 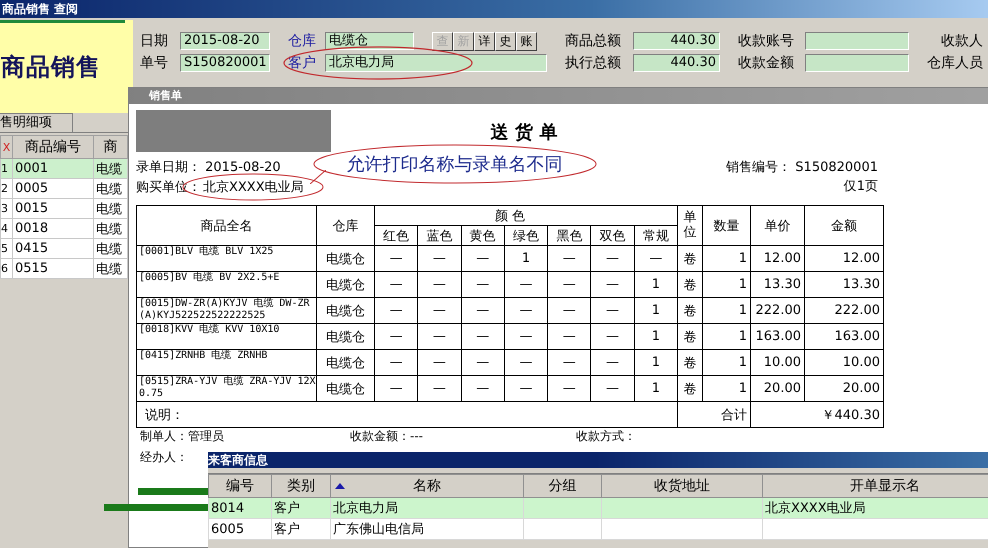 I want to click on table-cell: 20.00, so click(x=844, y=389).